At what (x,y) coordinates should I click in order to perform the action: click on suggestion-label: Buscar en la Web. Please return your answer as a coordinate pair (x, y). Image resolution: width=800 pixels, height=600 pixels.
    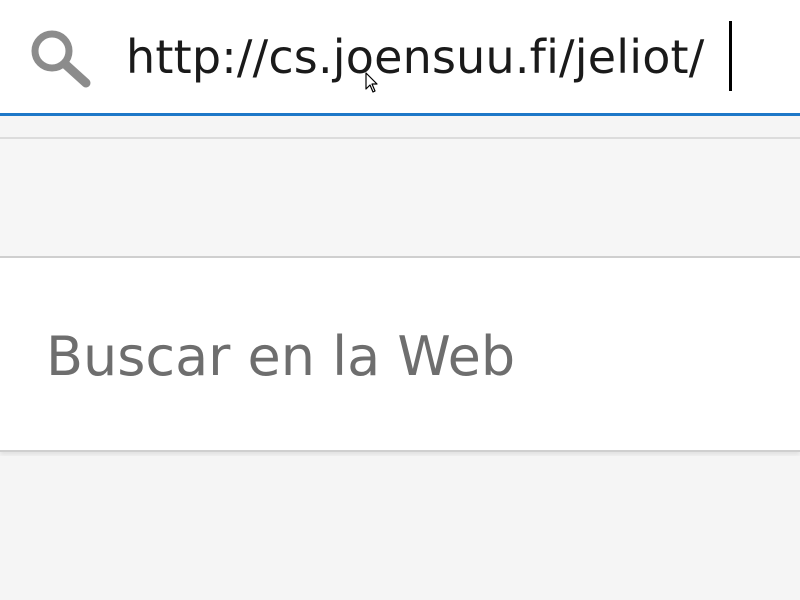
    Looking at the image, I should click on (281, 356).